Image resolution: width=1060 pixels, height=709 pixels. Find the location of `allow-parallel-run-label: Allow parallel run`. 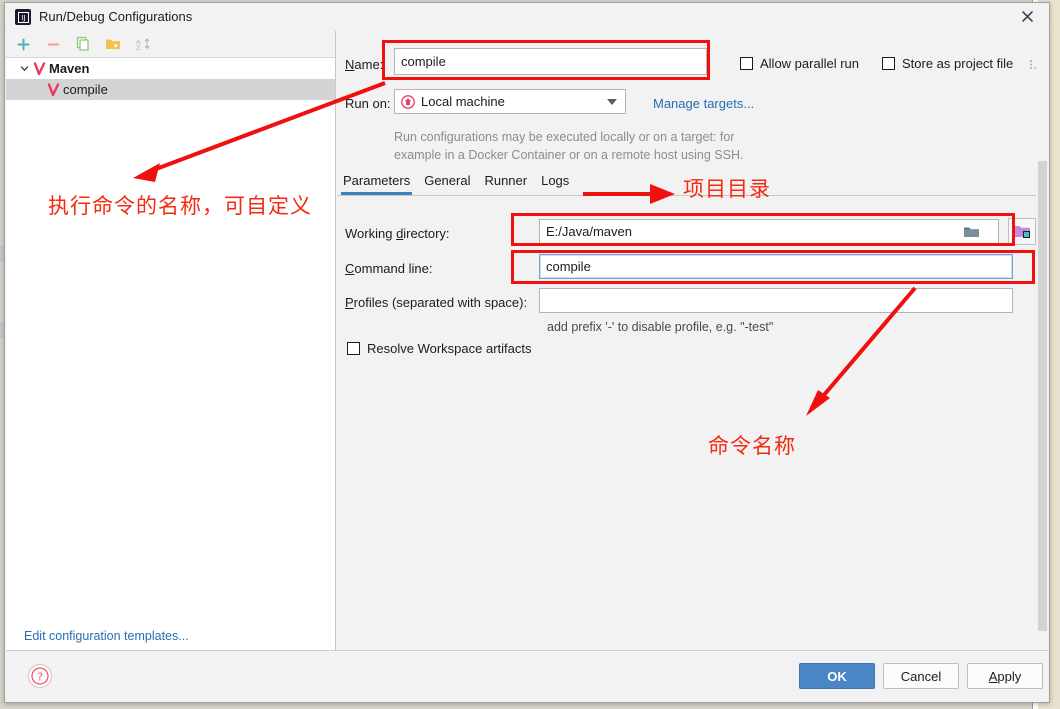

allow-parallel-run-label: Allow parallel run is located at coordinates (809, 63).